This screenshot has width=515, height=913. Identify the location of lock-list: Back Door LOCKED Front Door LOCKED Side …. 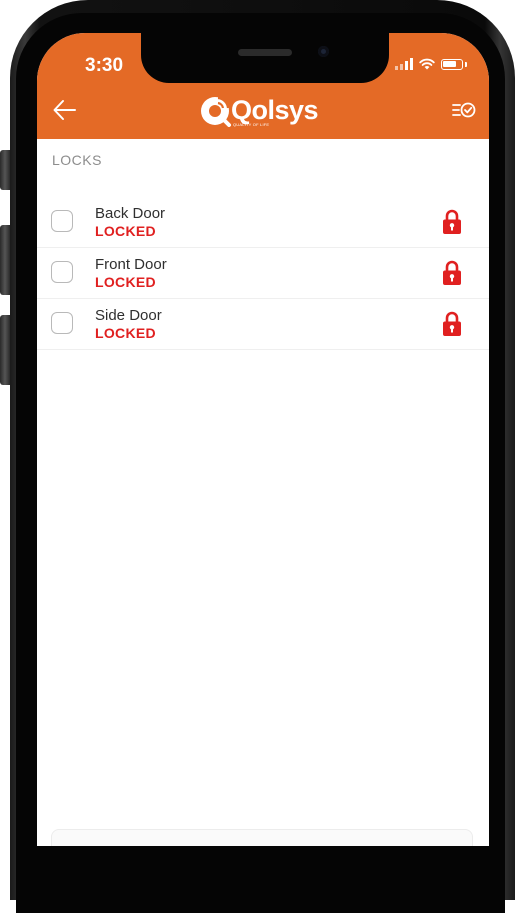
(263, 273).